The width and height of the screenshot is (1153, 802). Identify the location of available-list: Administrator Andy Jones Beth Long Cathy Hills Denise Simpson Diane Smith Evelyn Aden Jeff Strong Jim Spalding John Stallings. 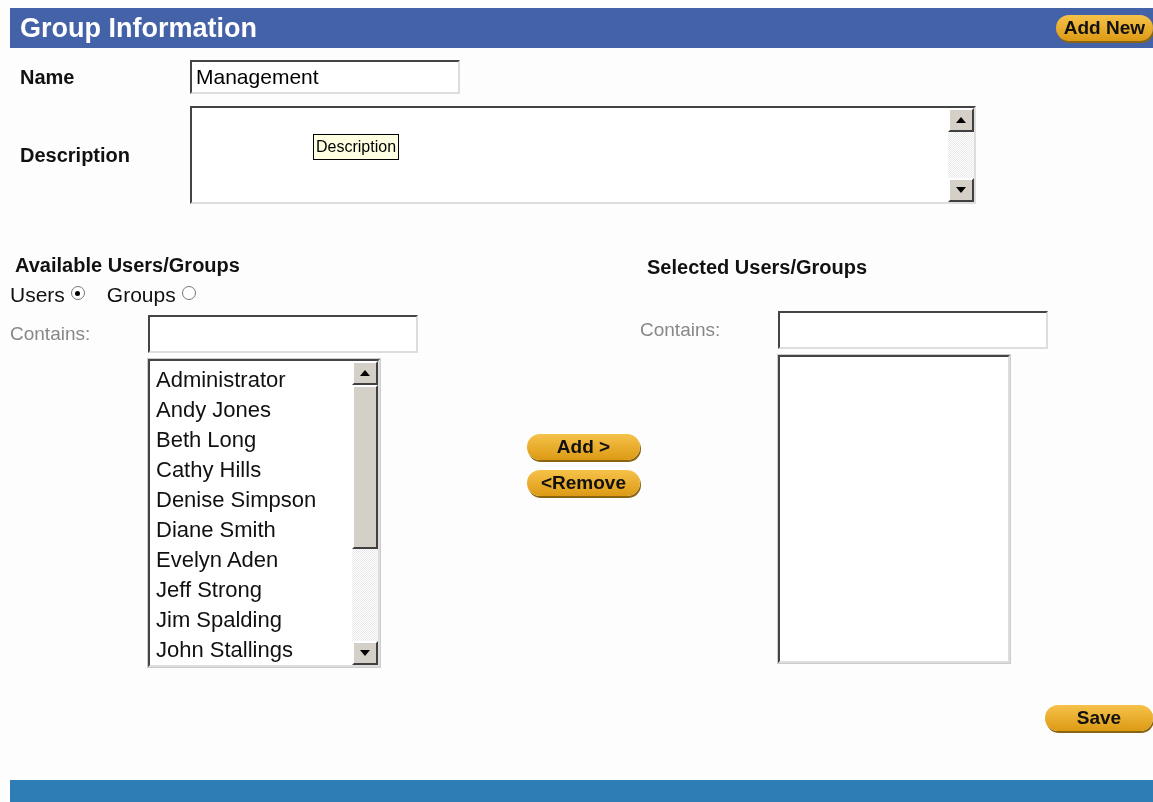
(264, 513).